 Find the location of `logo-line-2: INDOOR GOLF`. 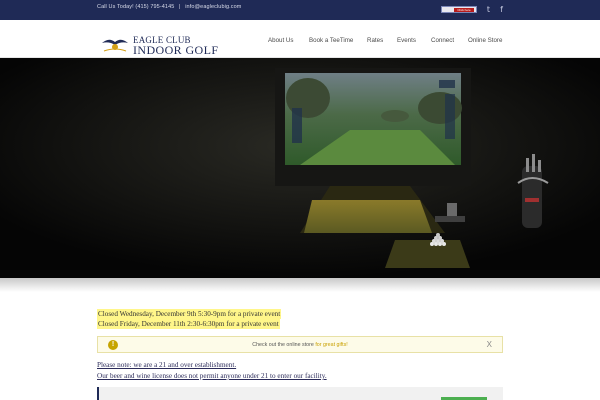

logo-line-2: INDOOR GOLF is located at coordinates (176, 50).